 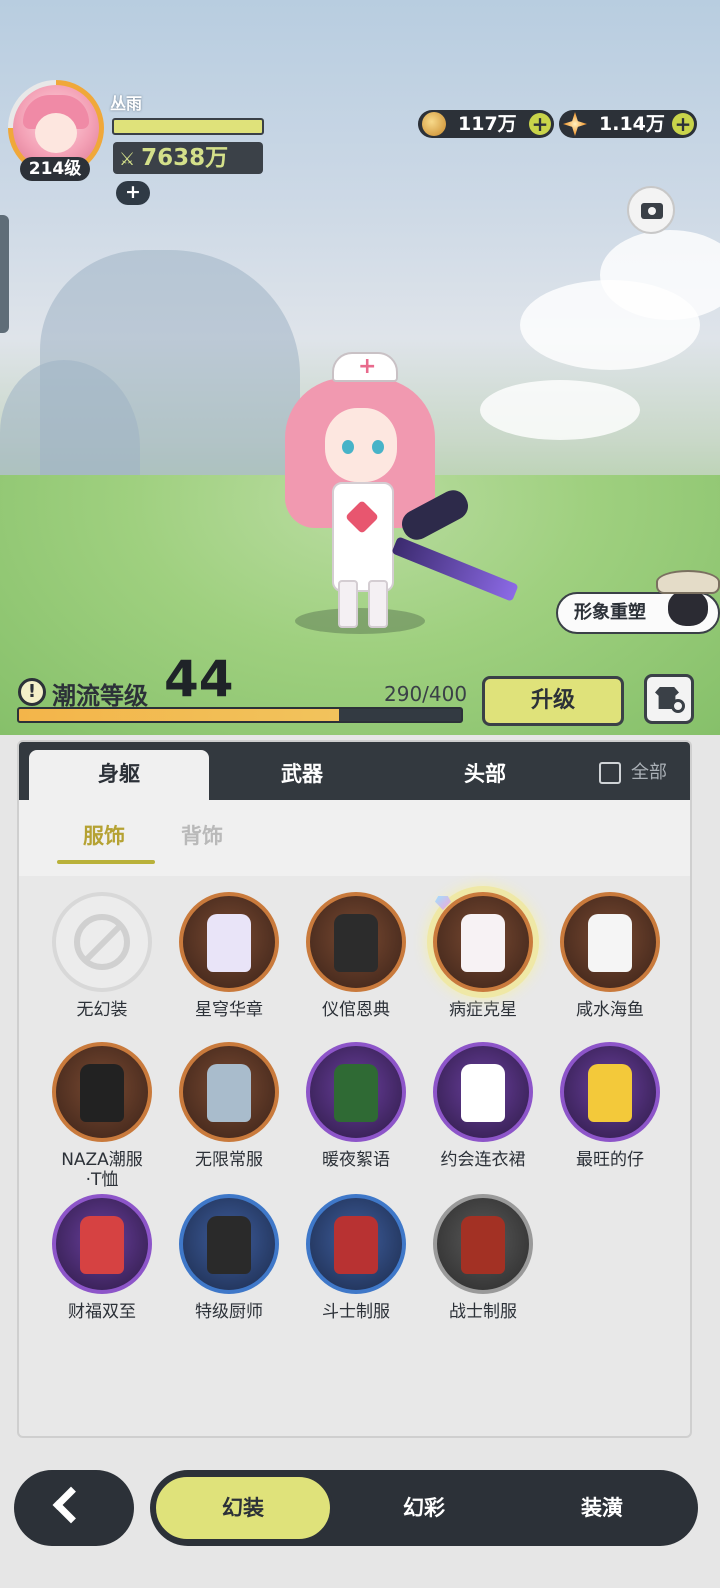 What do you see at coordinates (678, 706) in the screenshot?
I see `search-icon` at bounding box center [678, 706].